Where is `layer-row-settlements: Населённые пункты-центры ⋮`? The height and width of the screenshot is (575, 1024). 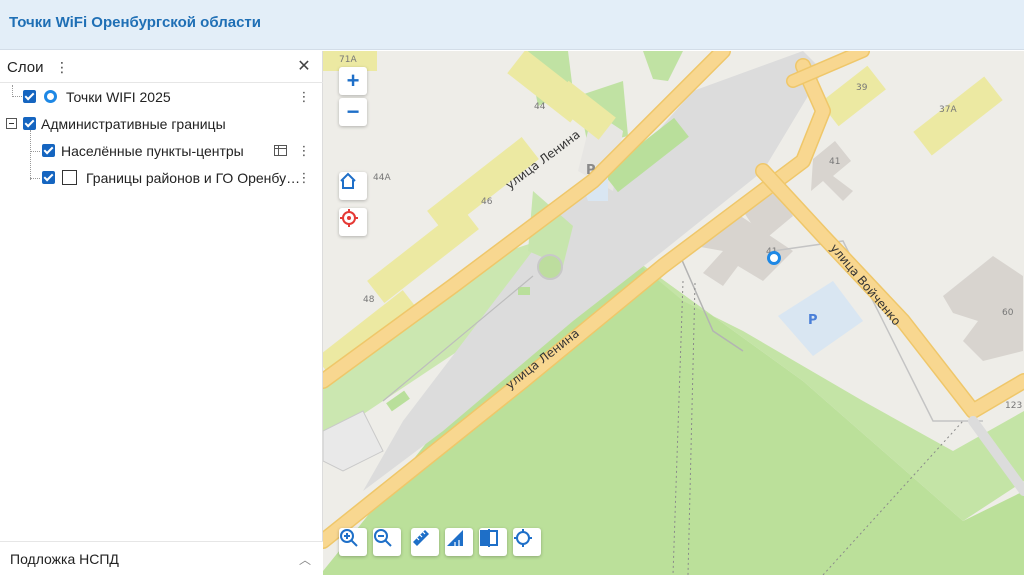 layer-row-settlements: Населённые пункты-центры ⋮ is located at coordinates (161, 151).